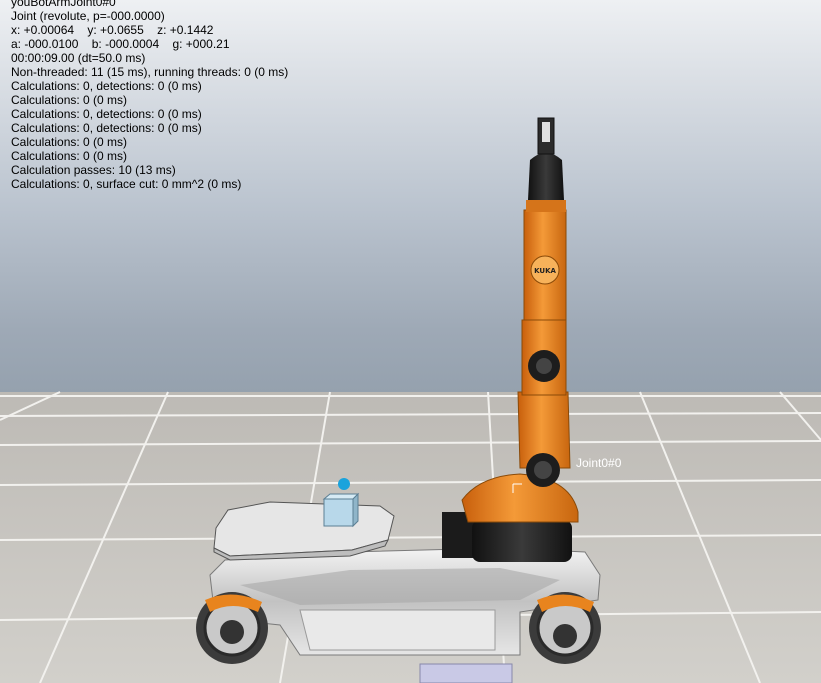 The height and width of the screenshot is (683, 821). I want to click on sphere-object, so click(344, 484).